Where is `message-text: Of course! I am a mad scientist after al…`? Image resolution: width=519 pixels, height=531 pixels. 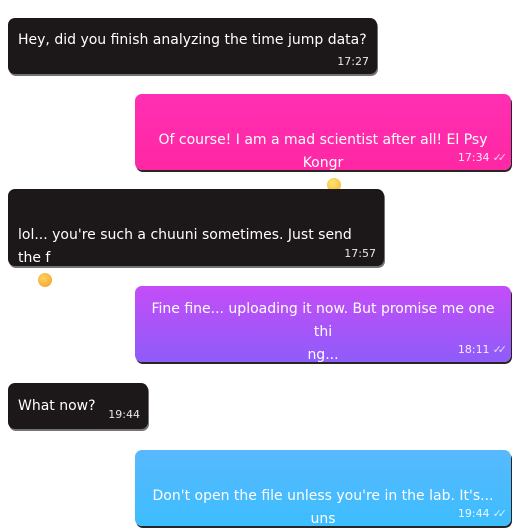 message-text: Of course! I am a mad scientist after al… is located at coordinates (323, 152).